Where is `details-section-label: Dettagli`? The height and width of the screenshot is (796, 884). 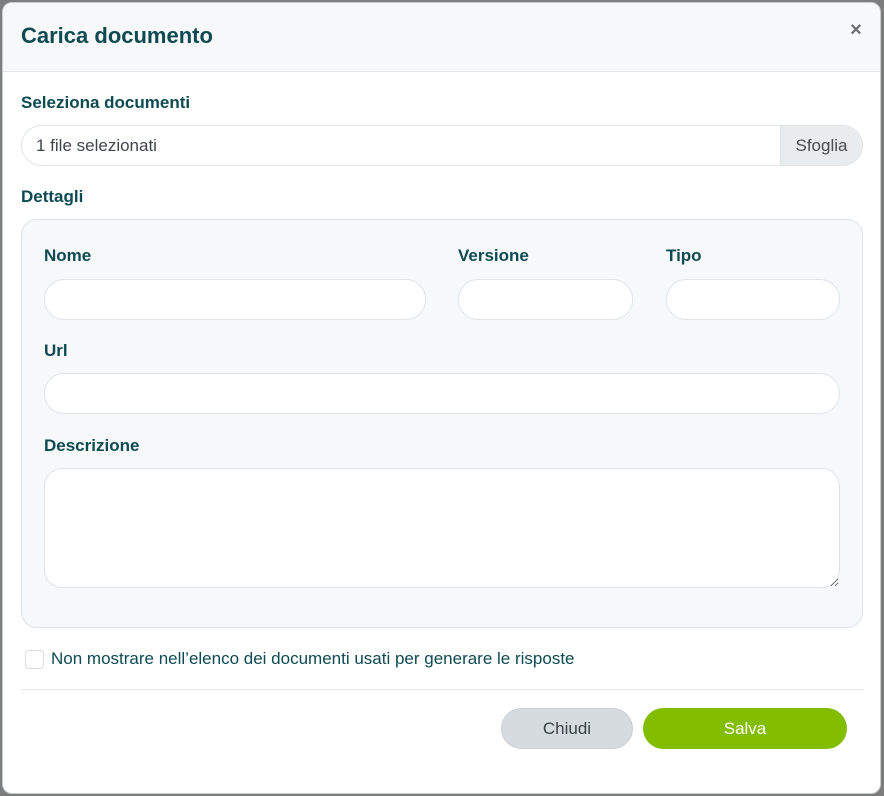
details-section-label: Dettagli is located at coordinates (52, 196).